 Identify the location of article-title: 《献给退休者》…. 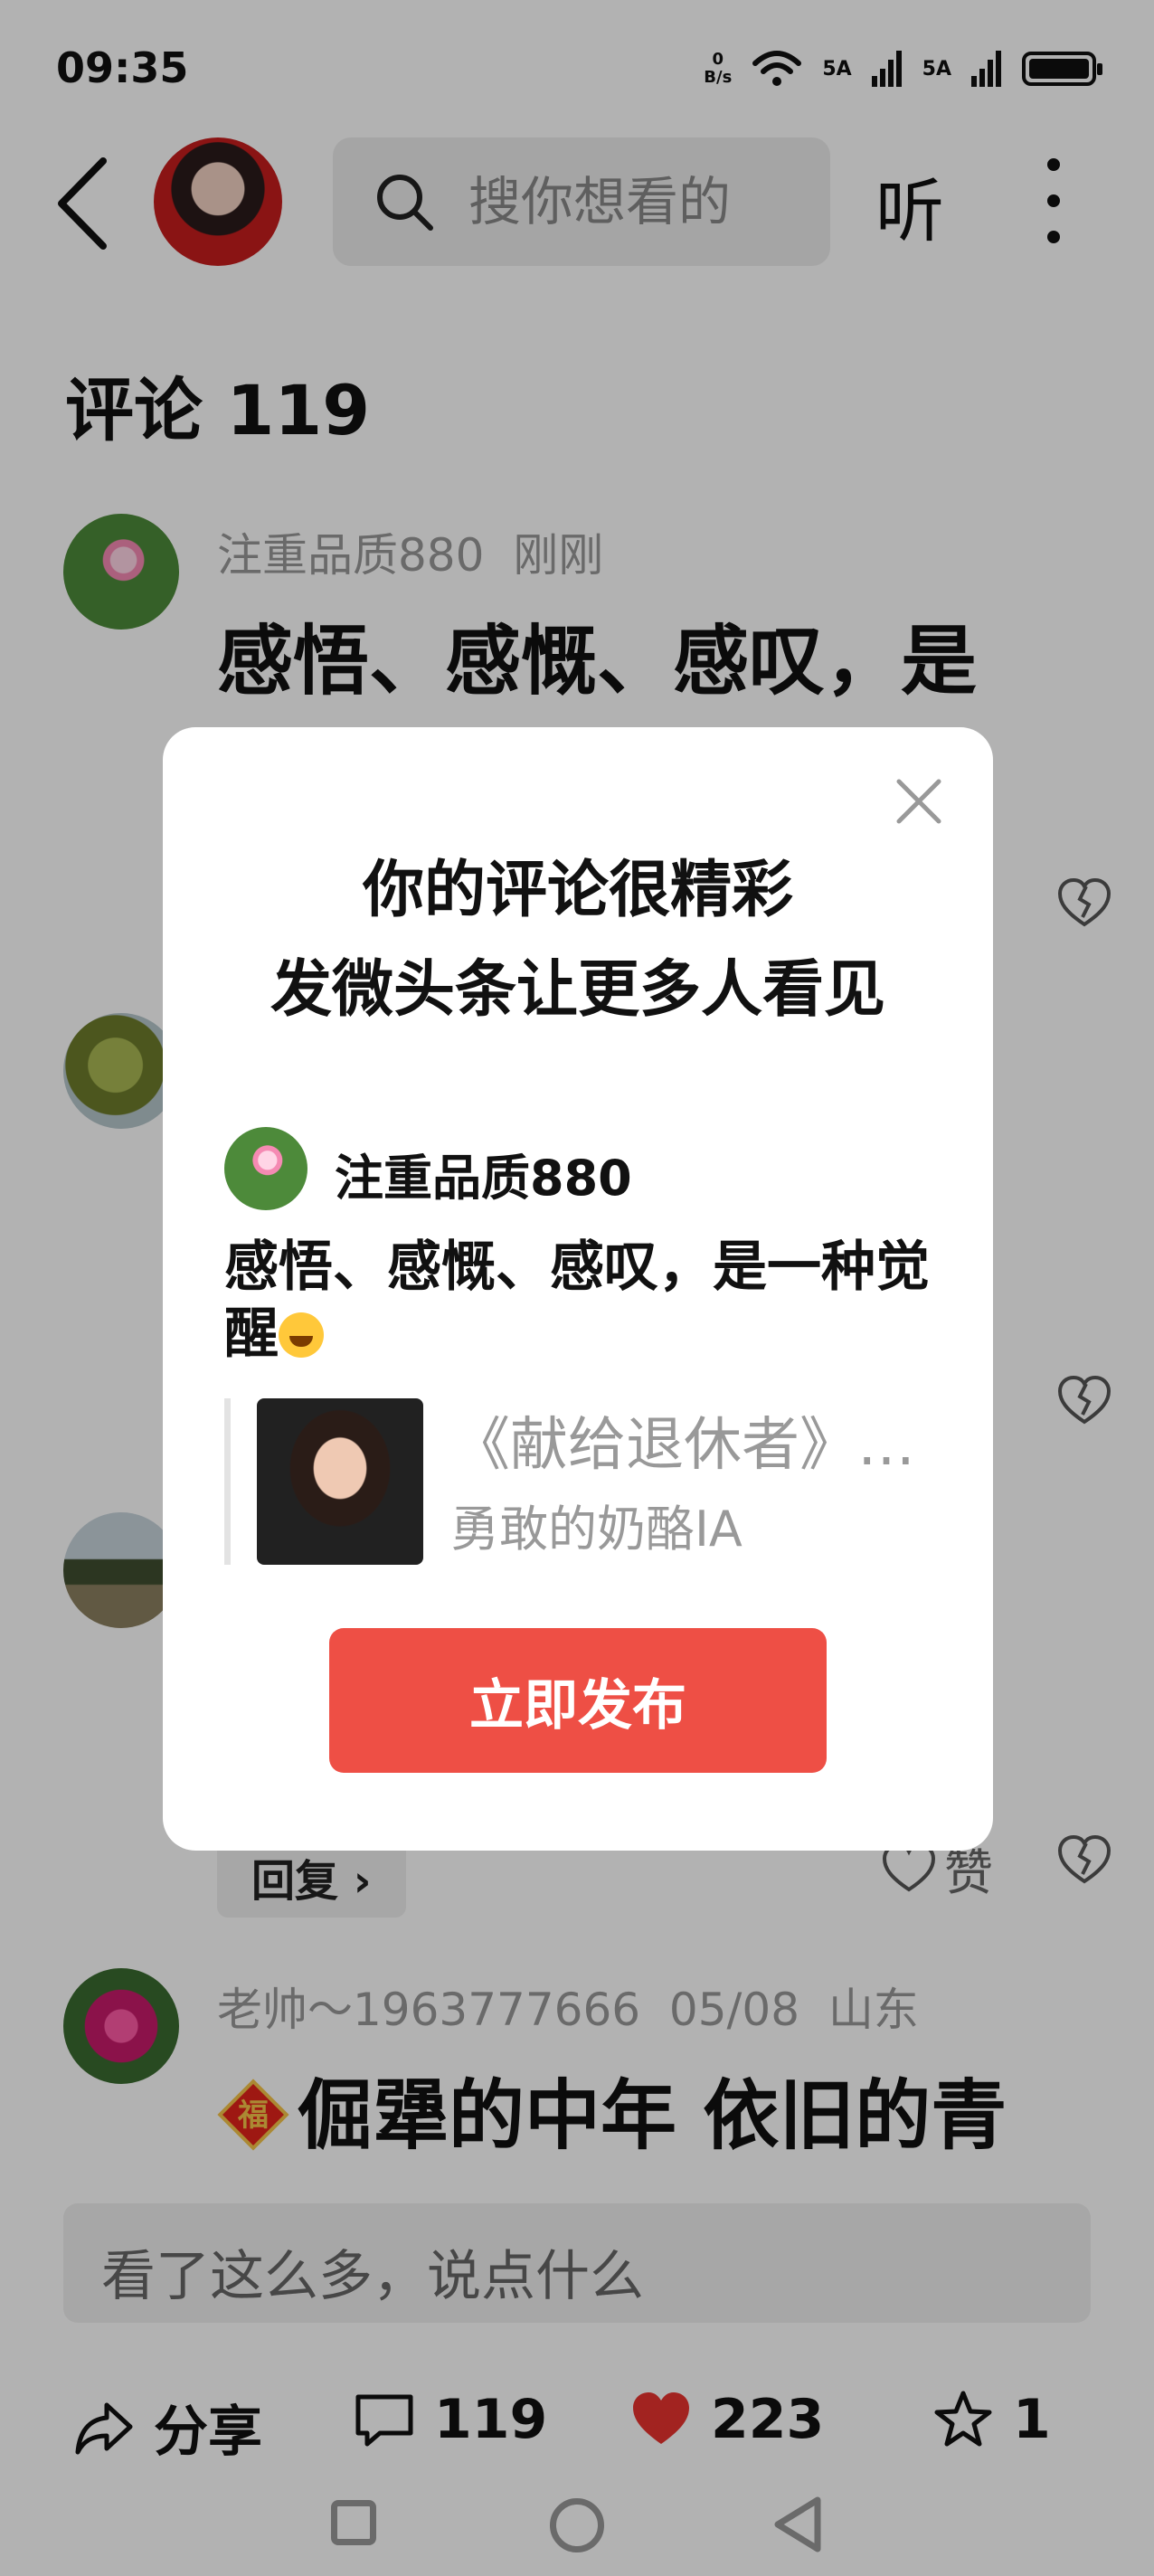
(683, 1445).